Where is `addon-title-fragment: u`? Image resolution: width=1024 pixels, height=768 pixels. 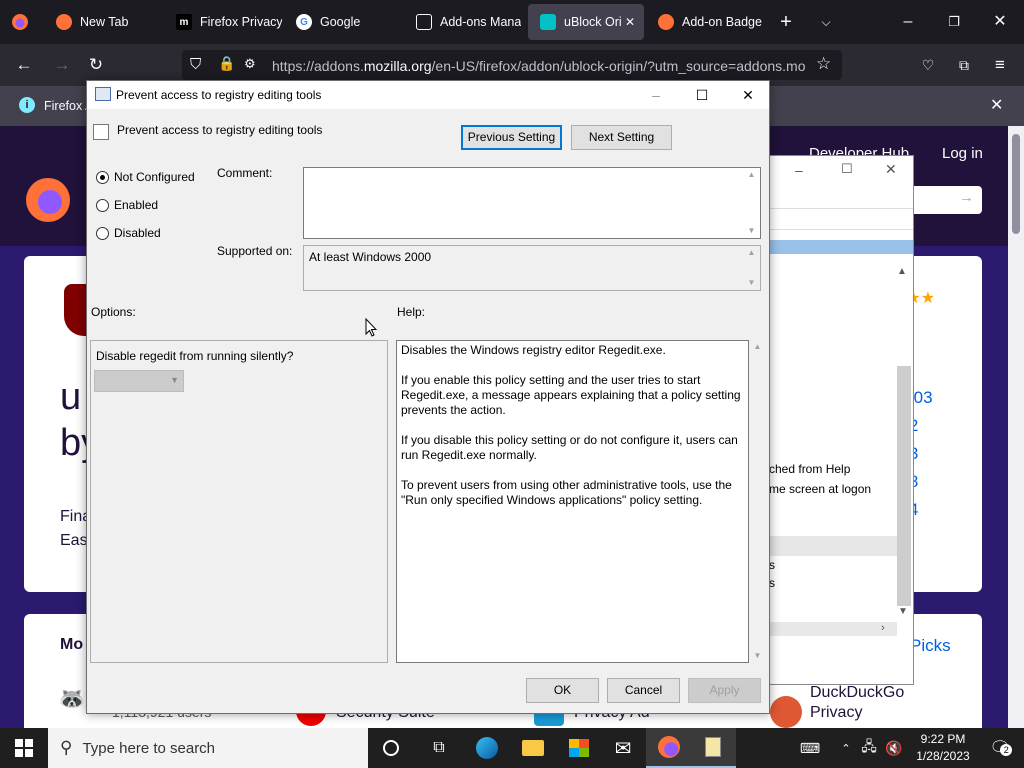
addon-title-fragment: u is located at coordinates (71, 397).